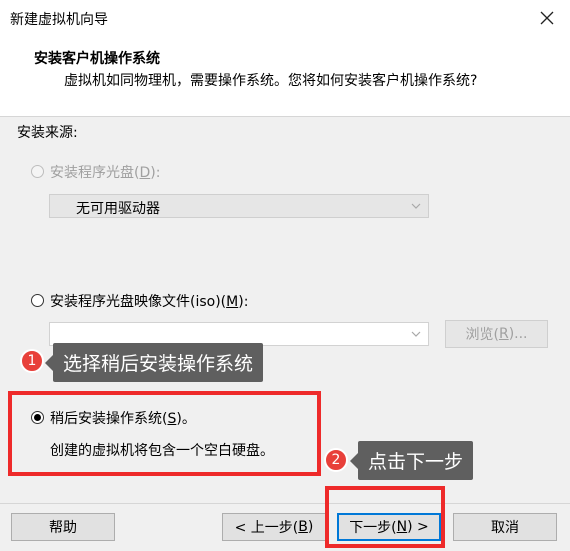 This screenshot has height=551, width=570. I want to click on page-title: 安装客户机操作系统, so click(97, 59).